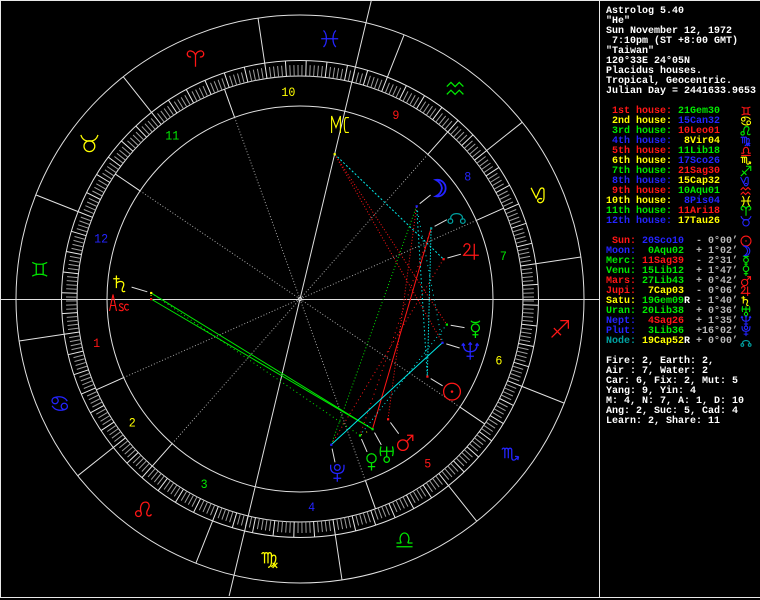  Describe the element at coordinates (395, 115) in the screenshot. I see `svg-text: 9` at that location.